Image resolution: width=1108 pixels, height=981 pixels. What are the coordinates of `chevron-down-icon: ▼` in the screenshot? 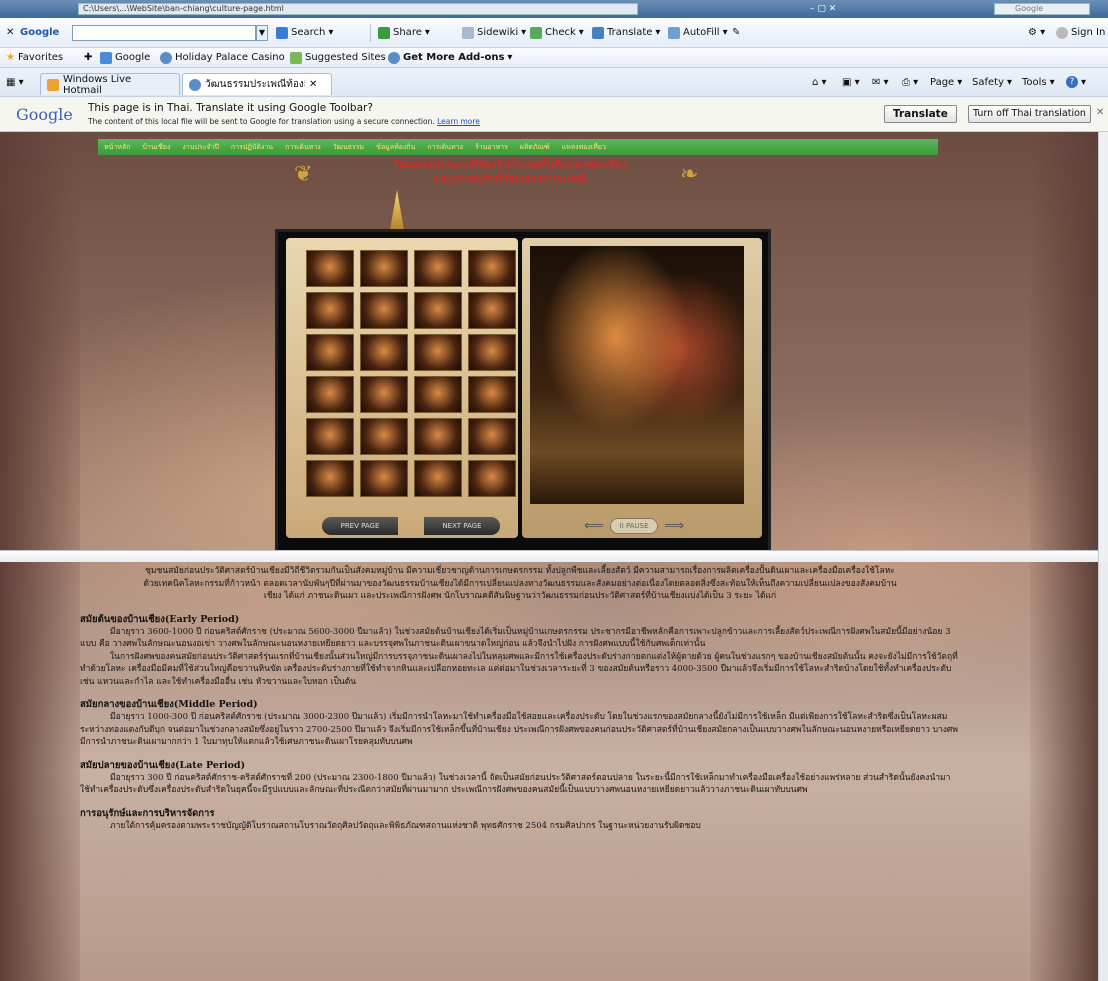 It's located at (262, 33).